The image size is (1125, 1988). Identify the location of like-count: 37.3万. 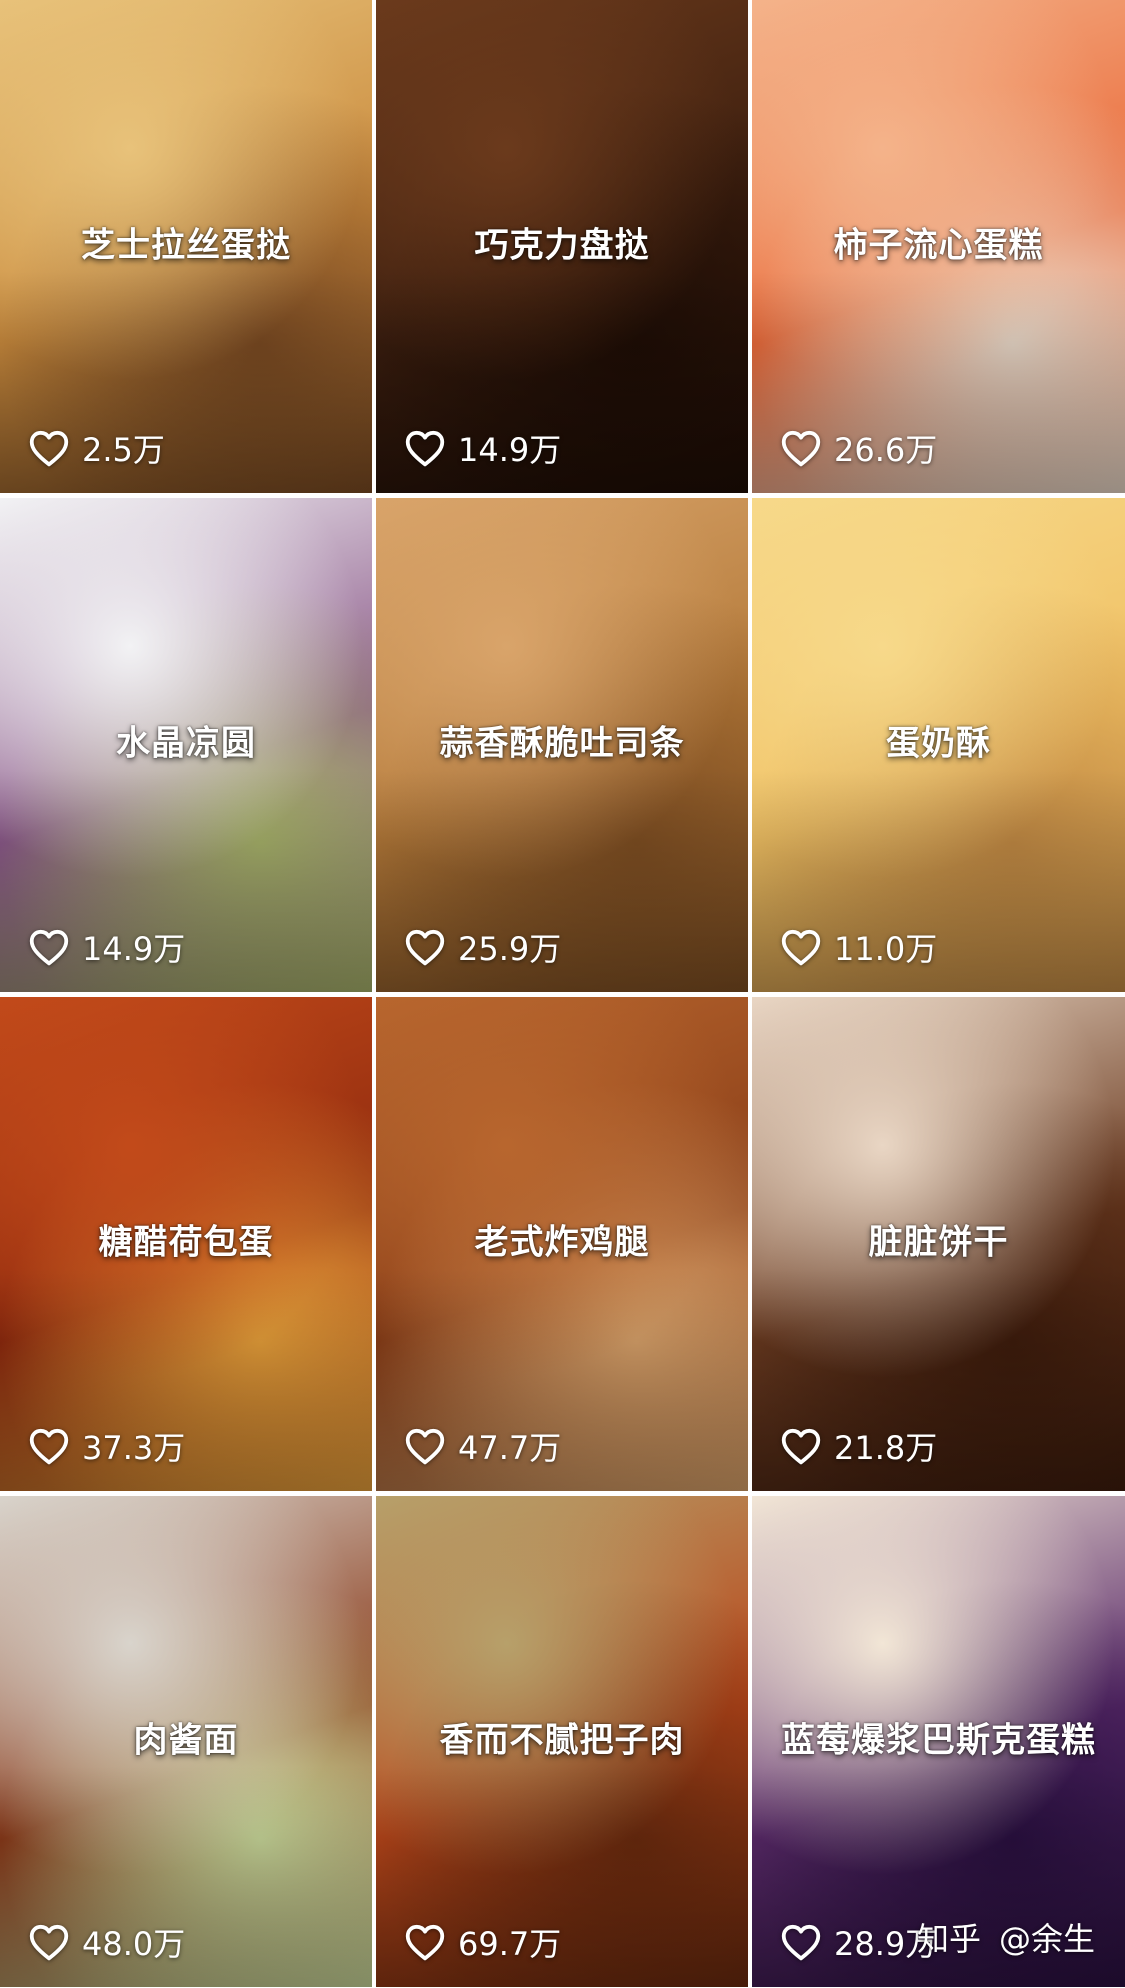
(134, 1448).